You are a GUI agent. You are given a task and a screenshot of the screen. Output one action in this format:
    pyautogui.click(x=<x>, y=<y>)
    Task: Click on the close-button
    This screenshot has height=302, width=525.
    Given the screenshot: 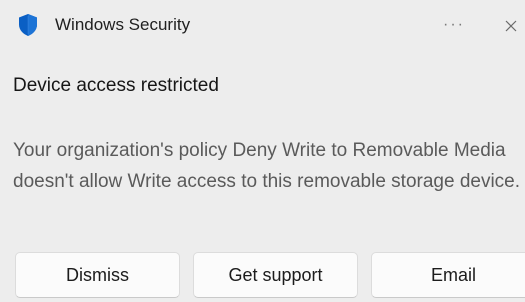 What is the action you would take?
    pyautogui.click(x=511, y=25)
    